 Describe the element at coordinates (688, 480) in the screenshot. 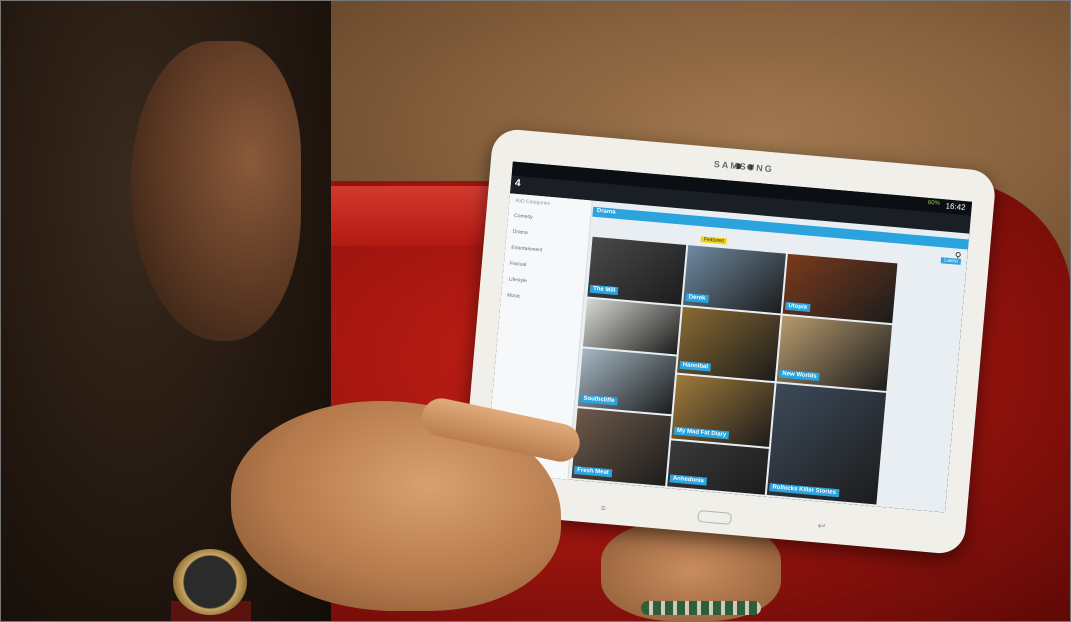

I see `tile-title: Anhedonia` at that location.